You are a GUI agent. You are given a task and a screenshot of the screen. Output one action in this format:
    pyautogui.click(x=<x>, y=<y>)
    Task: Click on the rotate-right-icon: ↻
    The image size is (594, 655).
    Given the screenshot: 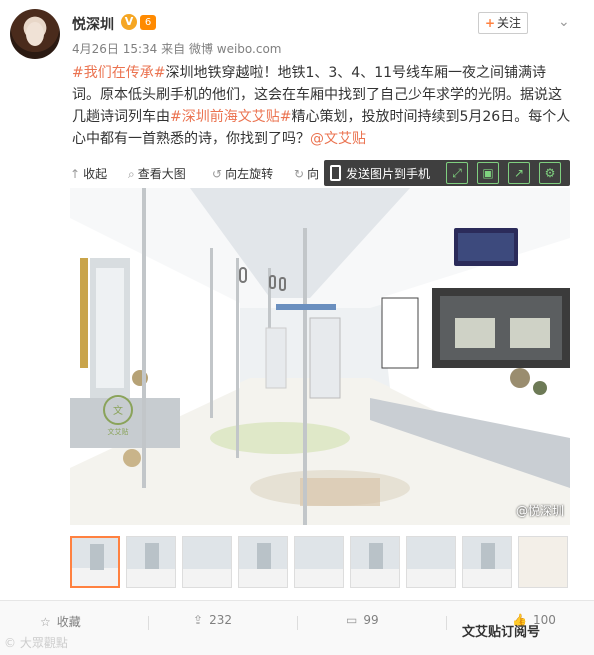 What is the action you would take?
    pyautogui.click(x=299, y=174)
    